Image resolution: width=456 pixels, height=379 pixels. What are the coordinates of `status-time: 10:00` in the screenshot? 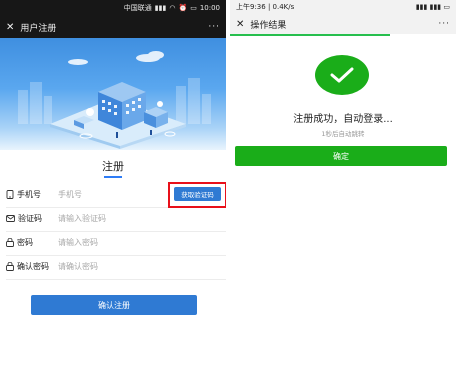 It's located at (209, 8).